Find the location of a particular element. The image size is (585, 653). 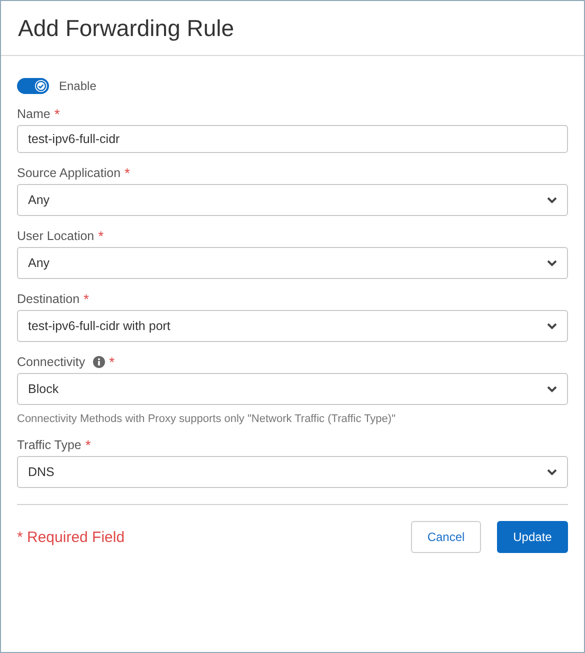

cancel-button: Cancel is located at coordinates (446, 537).